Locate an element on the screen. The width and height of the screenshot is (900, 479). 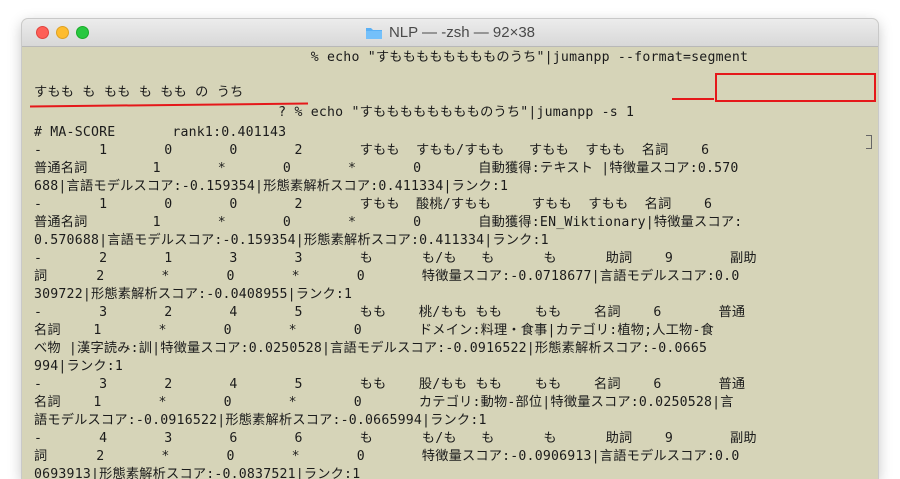
window-title-area: NLP — -zsh — 92×38 is located at coordinates (450, 32).